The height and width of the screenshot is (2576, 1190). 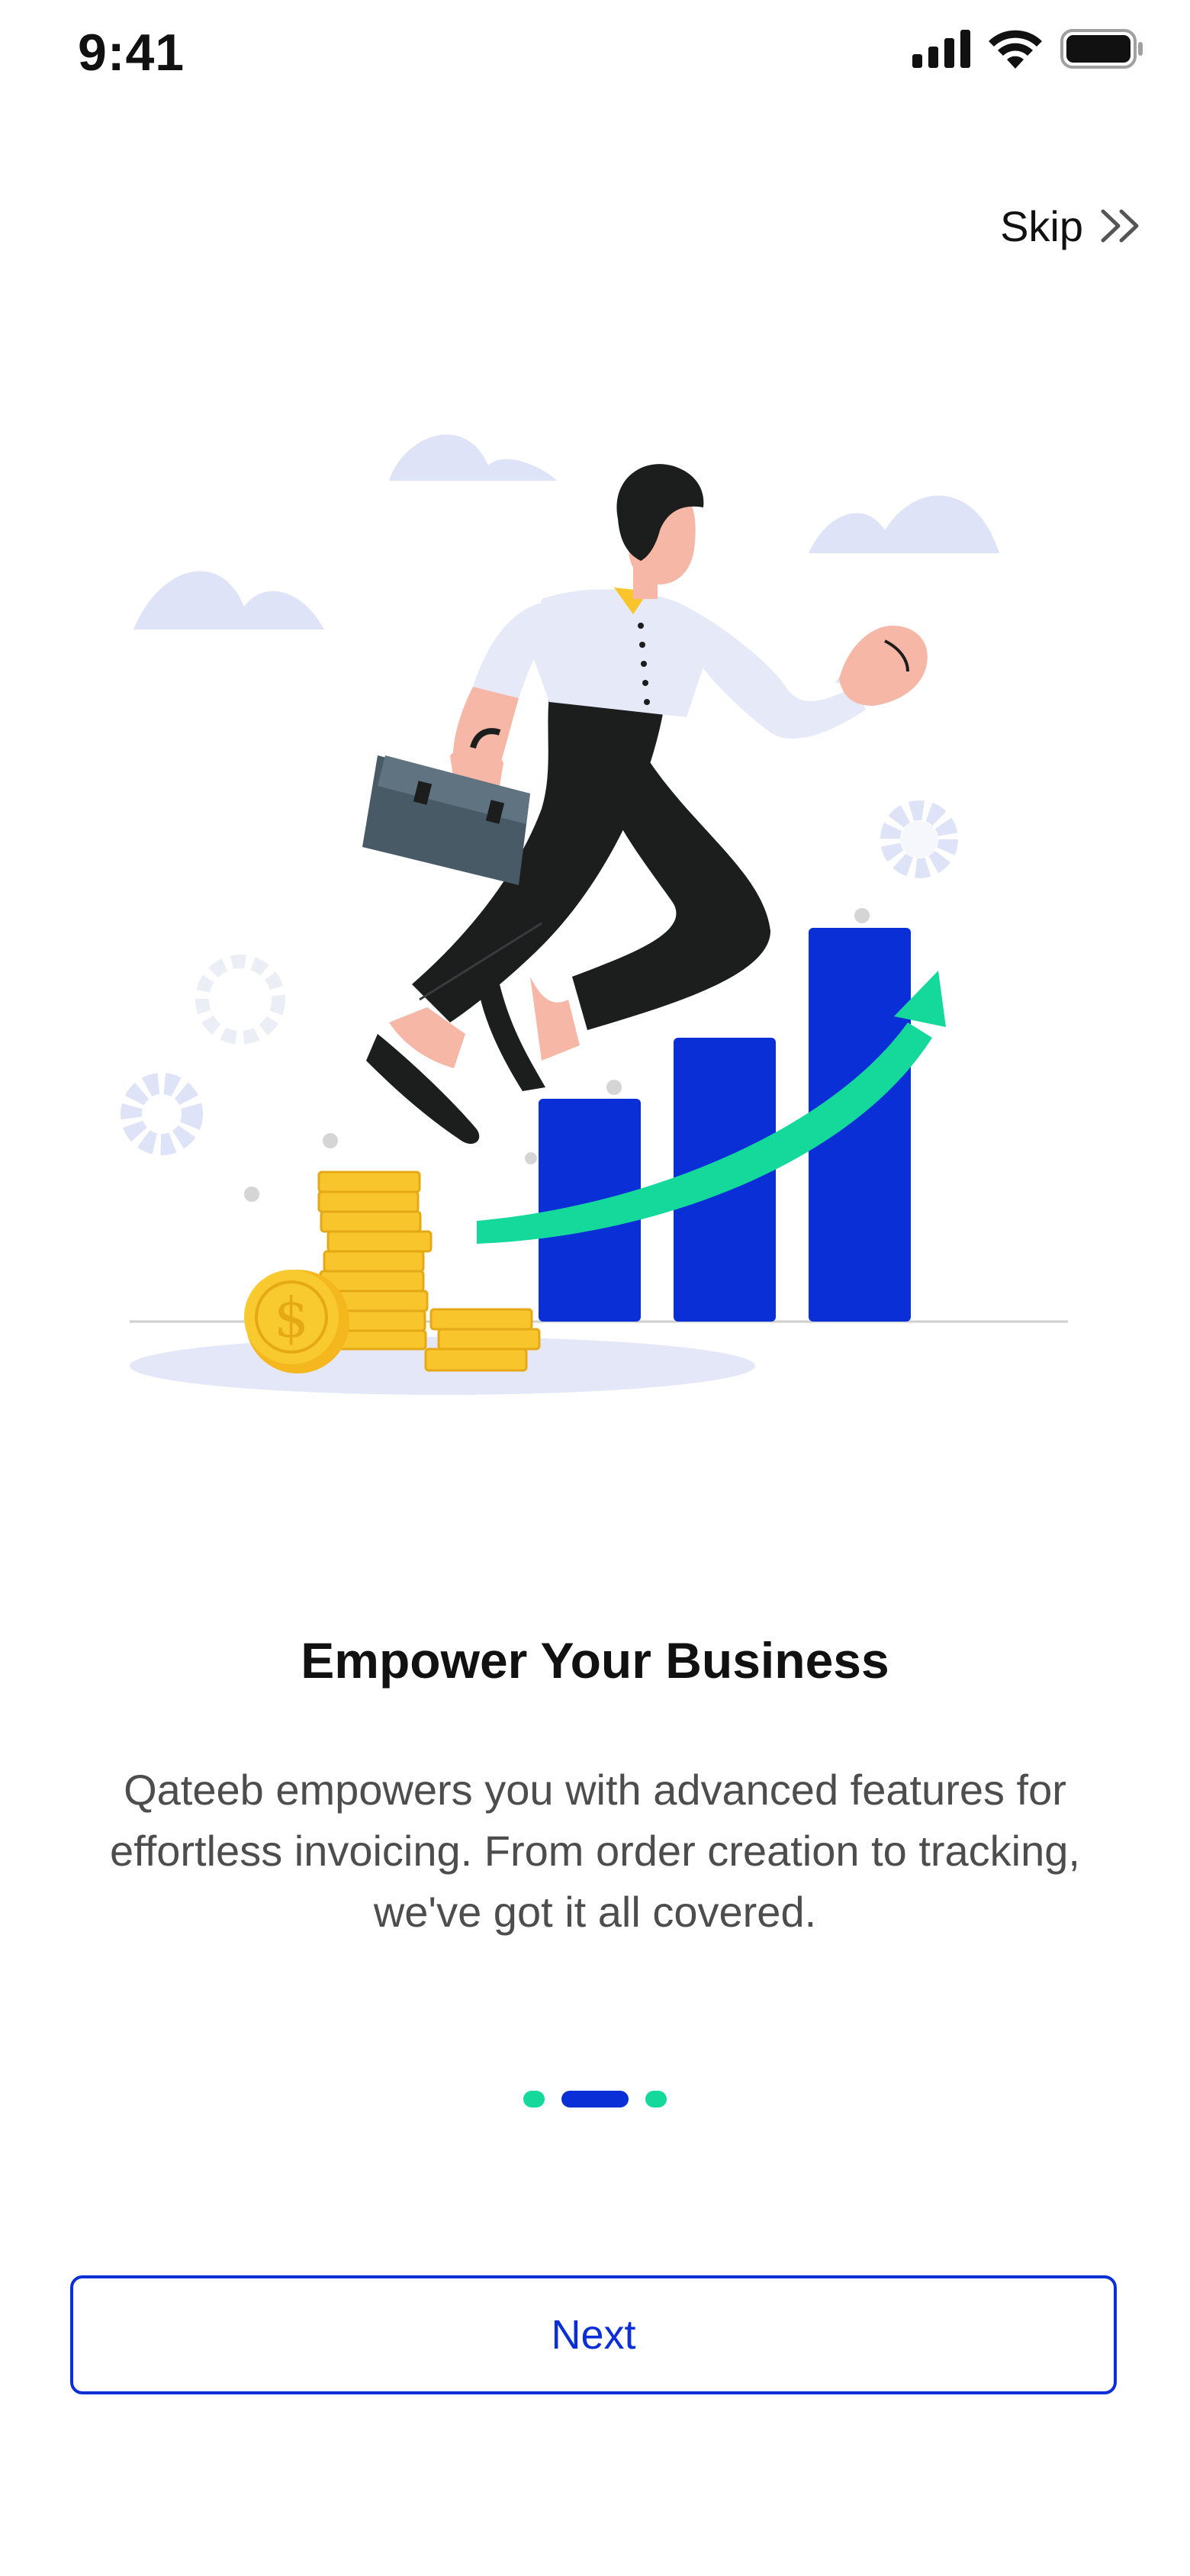 What do you see at coordinates (131, 53) in the screenshot?
I see `status-time: 9:41` at bounding box center [131, 53].